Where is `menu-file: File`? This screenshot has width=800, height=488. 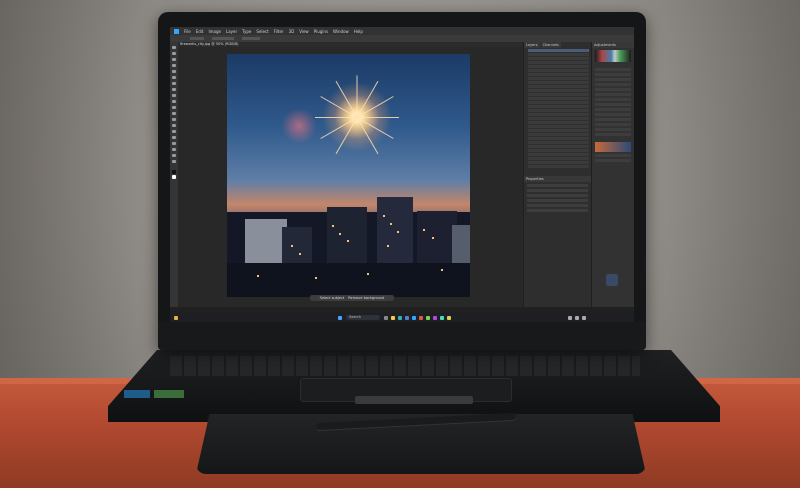 menu-file: File is located at coordinates (187, 31).